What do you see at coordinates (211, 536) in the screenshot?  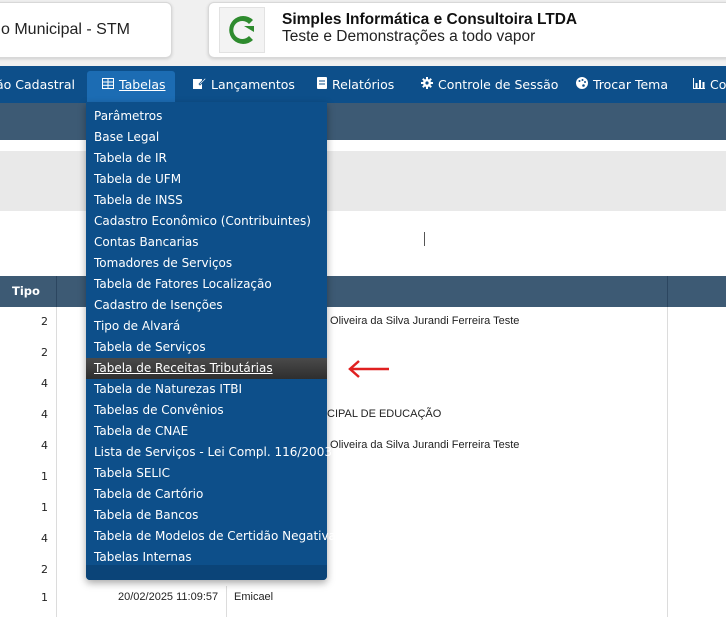 I see `menu-item-modelos-certidao: Tabela de Modelos de Certidão Negativa` at bounding box center [211, 536].